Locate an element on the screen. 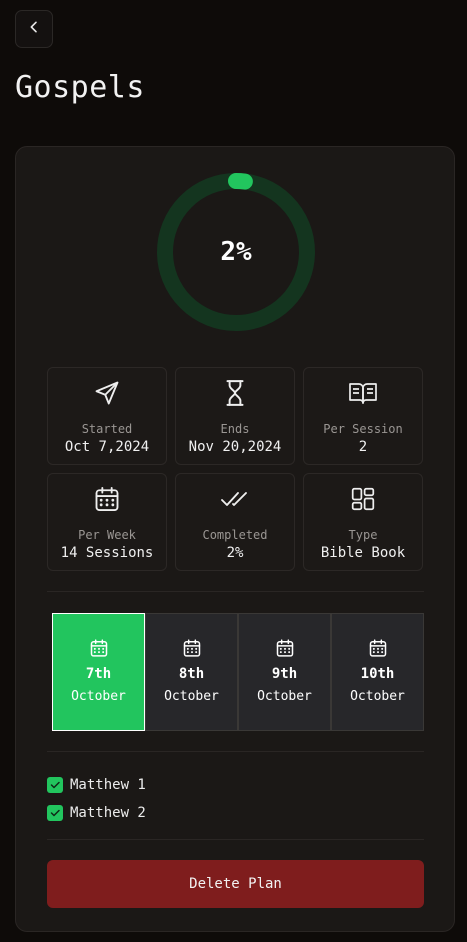 This screenshot has height=942, width=467. chevron-left-icon is located at coordinates (34, 29).